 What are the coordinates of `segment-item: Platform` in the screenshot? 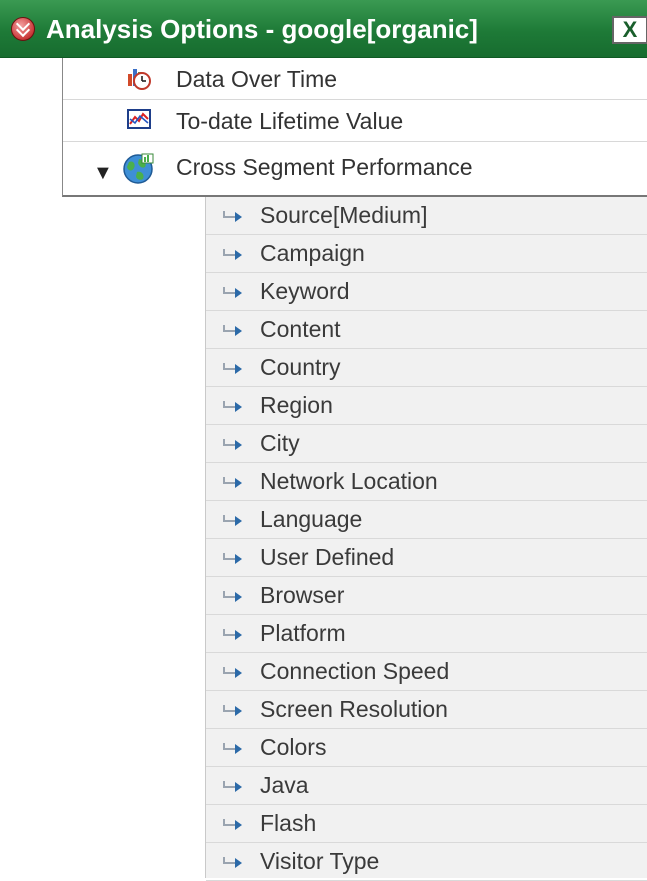 It's located at (426, 634).